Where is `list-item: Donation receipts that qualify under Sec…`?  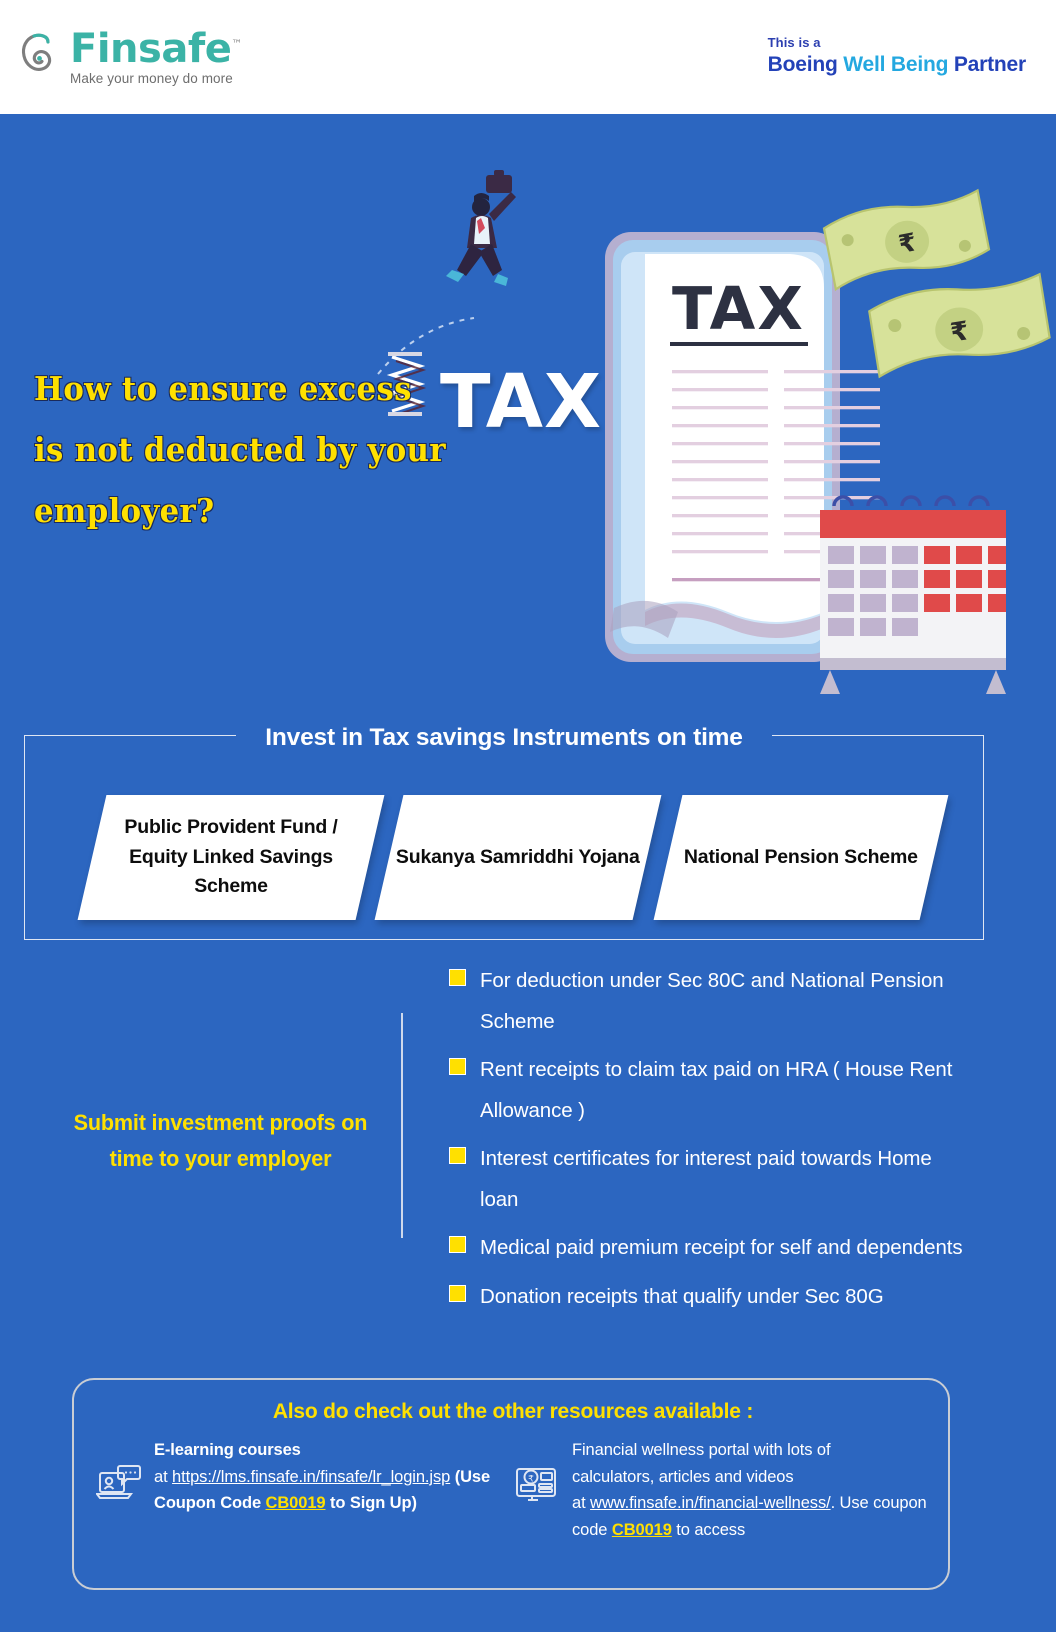 list-item: Donation receipts that qualify under Sec… is located at coordinates (709, 1297).